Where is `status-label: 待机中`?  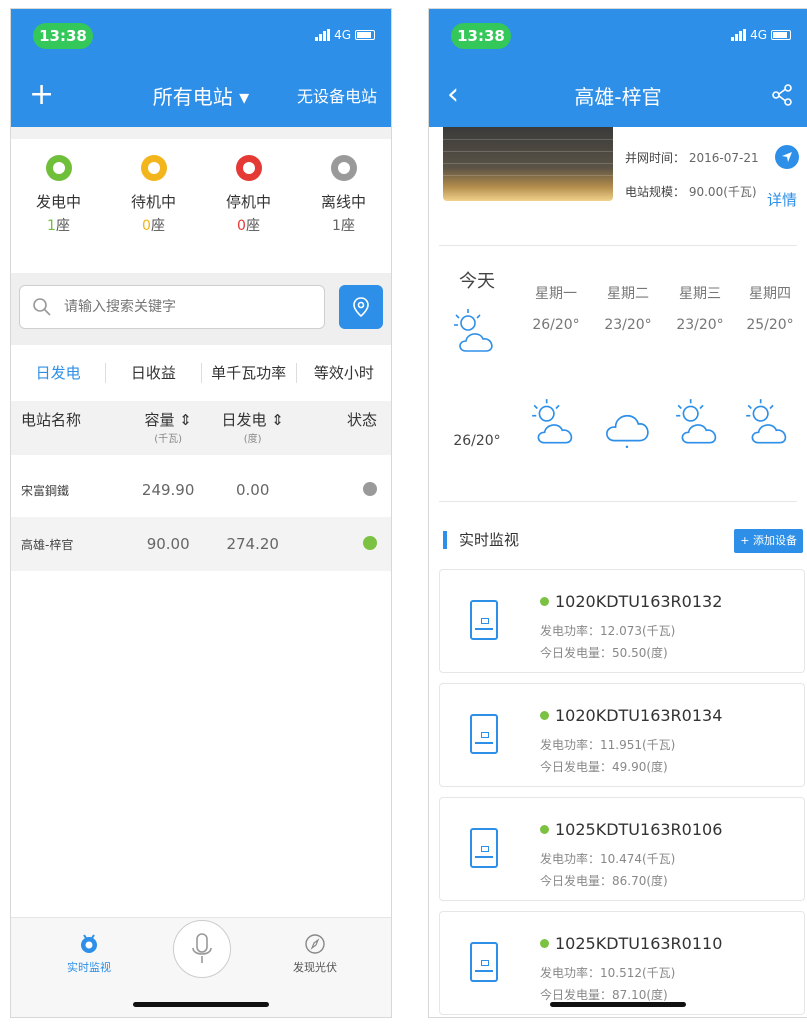
status-label: 待机中 is located at coordinates (153, 202).